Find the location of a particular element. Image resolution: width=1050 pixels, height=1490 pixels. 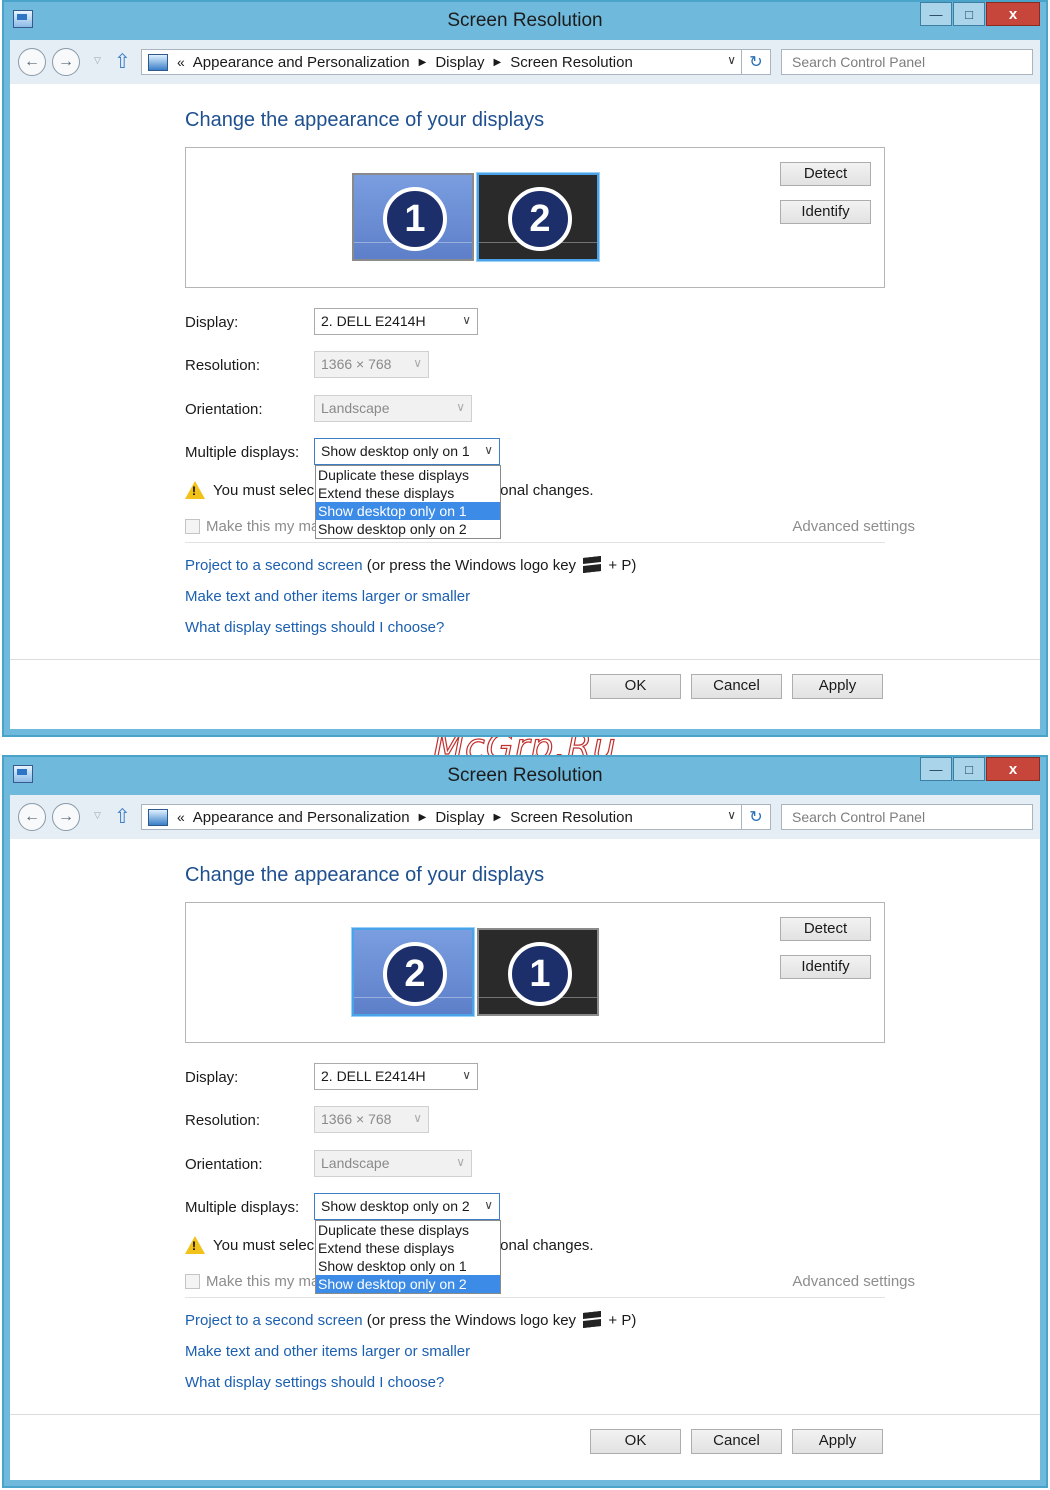

window-title: Screen Resolution is located at coordinates (525, 20).